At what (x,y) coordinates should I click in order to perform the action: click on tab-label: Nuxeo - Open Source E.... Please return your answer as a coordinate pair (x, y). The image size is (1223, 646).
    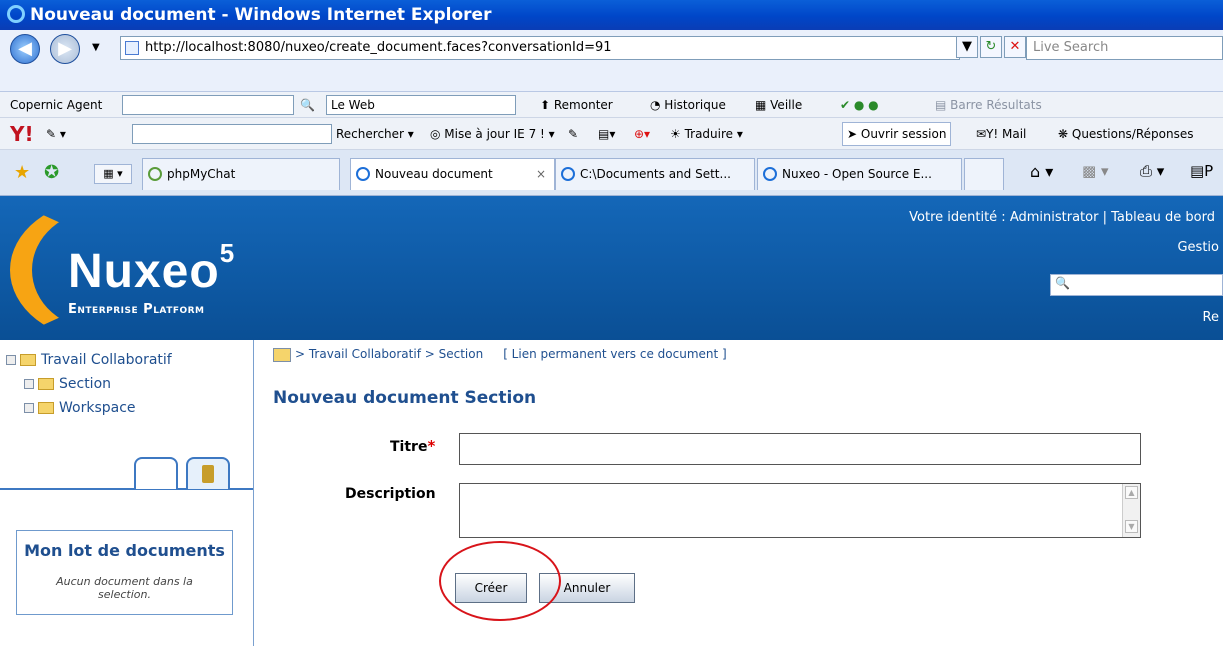
    Looking at the image, I should click on (857, 174).